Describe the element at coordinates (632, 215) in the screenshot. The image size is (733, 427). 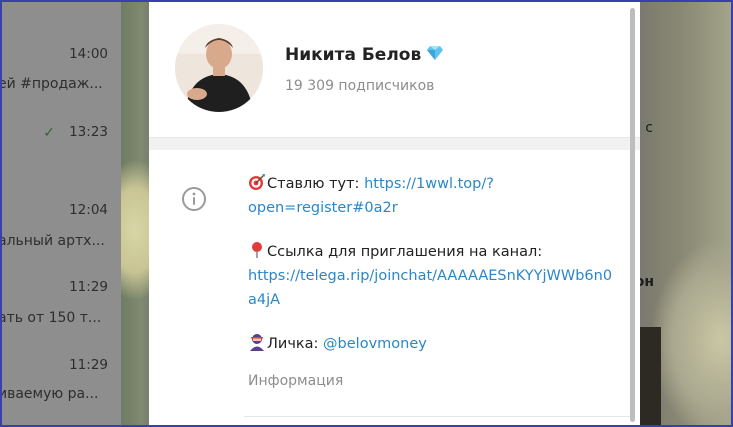
I see `scrollbar` at that location.